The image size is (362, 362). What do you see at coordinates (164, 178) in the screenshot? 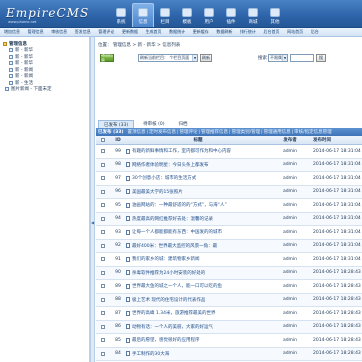
I see `row-title-link: 30个创意小店：城市的生活方式` at bounding box center [164, 178].